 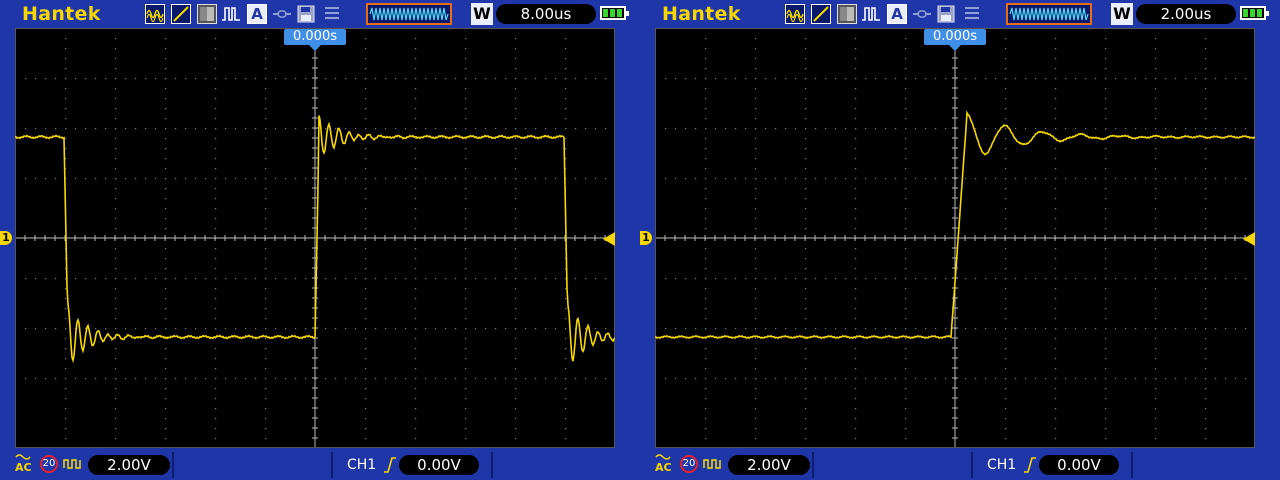 What do you see at coordinates (1186, 14) in the screenshot?
I see `timebase-readout: 2.00us` at bounding box center [1186, 14].